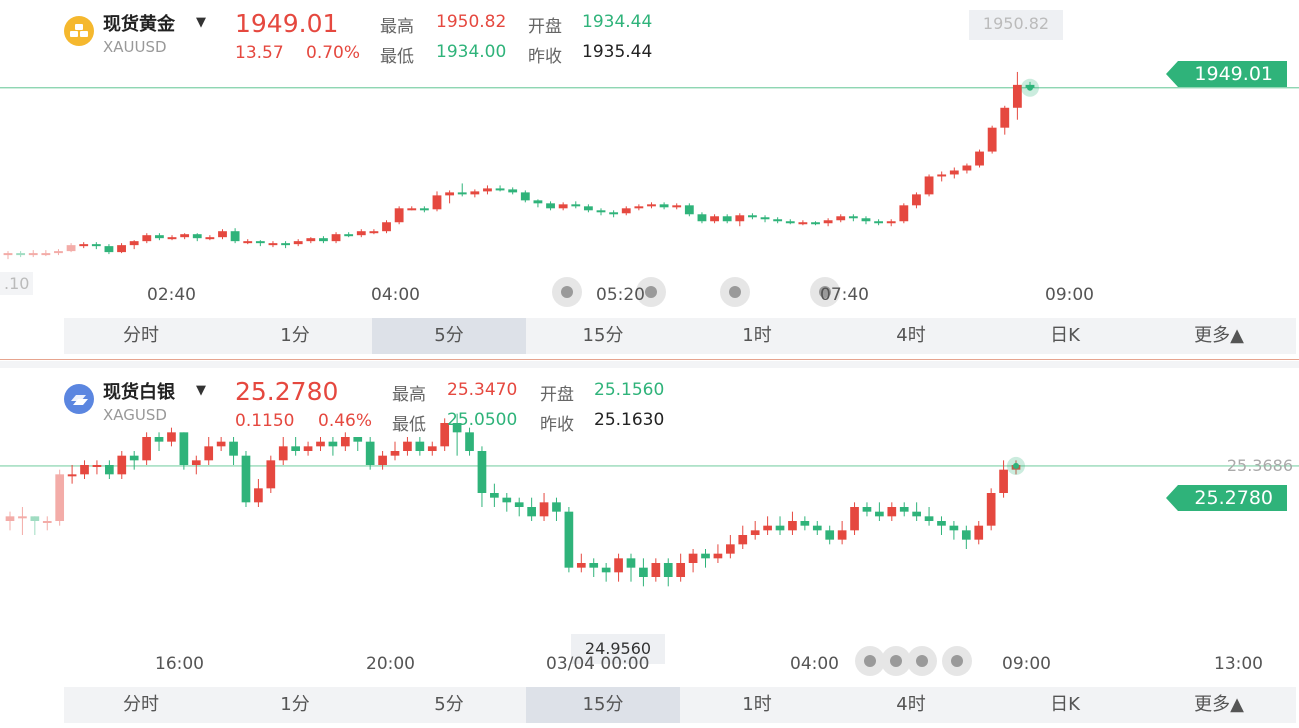 The width and height of the screenshot is (1299, 728). Describe the element at coordinates (139, 23) in the screenshot. I see `instrument-name: 现货黄金` at that location.